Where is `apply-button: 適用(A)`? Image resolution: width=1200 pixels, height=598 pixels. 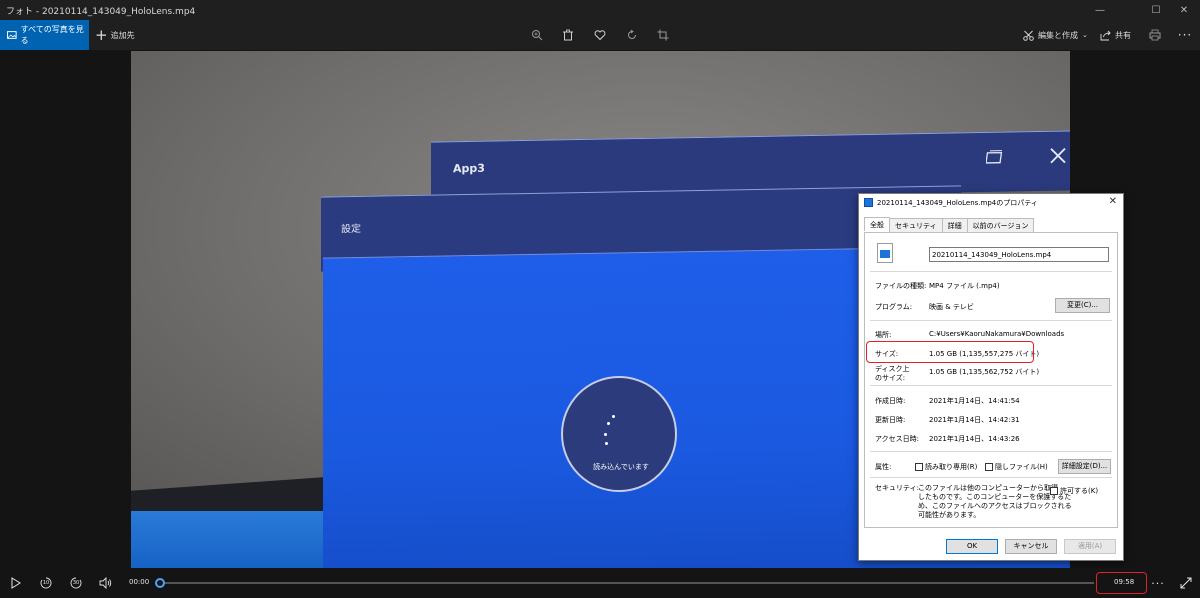
apply-button: 適用(A) is located at coordinates (1090, 546).